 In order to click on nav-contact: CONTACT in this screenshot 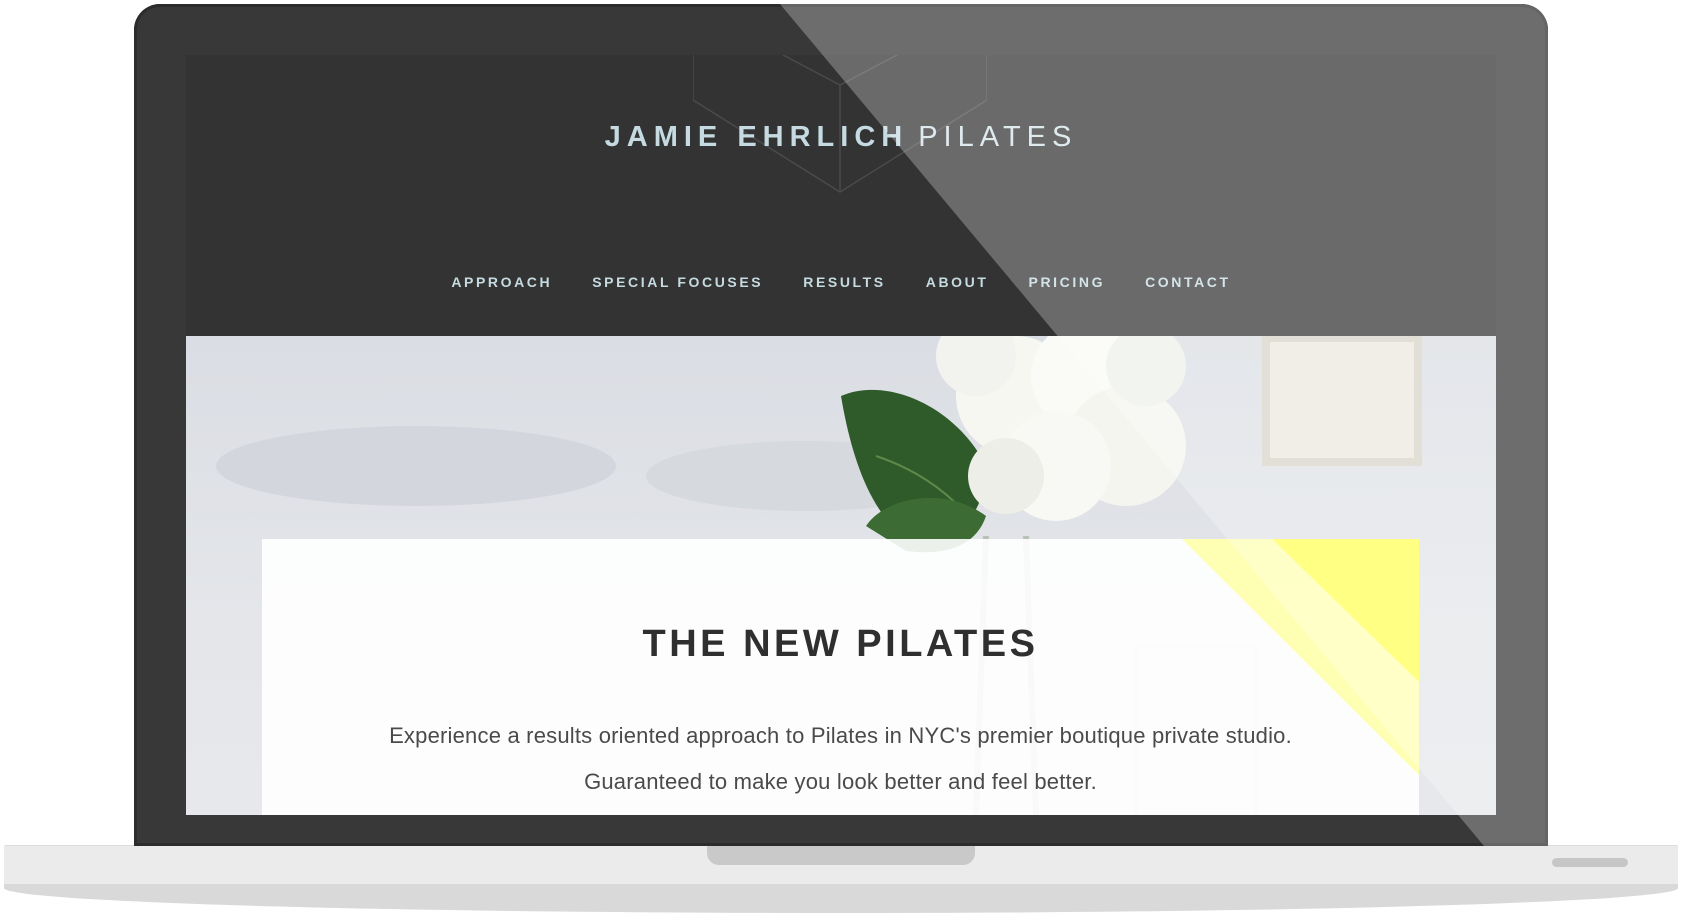, I will do `click(1188, 282)`.